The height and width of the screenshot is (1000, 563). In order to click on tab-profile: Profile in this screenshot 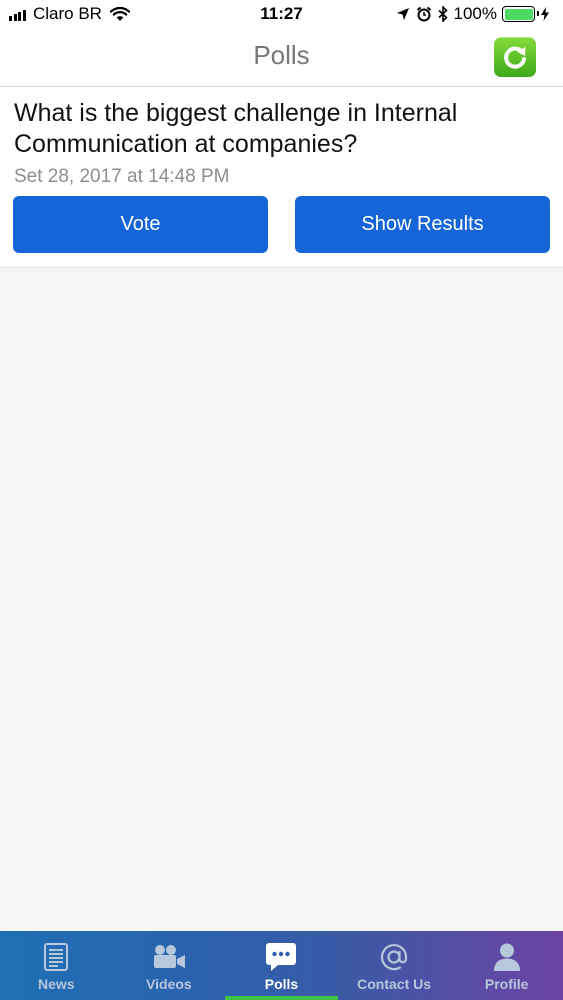, I will do `click(506, 965)`.